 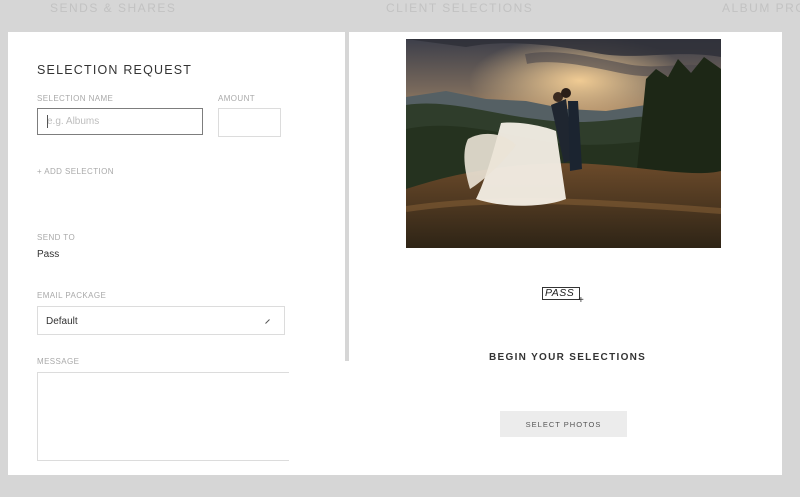 I want to click on email-package-label: EMAIL PACKAGE, so click(x=72, y=295).